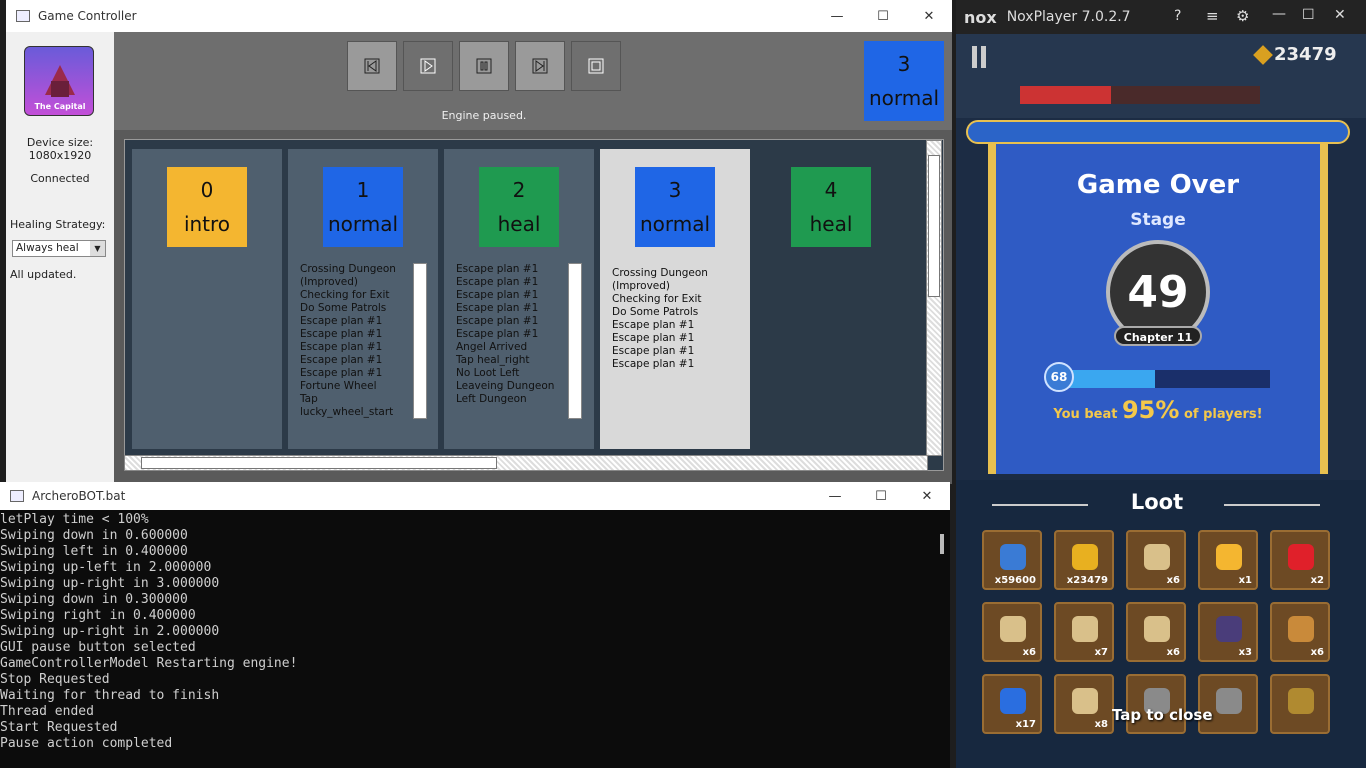 This screenshot has width=1366, height=768. Describe the element at coordinates (1242, 16) in the screenshot. I see `gear-icon: ⚙` at that location.